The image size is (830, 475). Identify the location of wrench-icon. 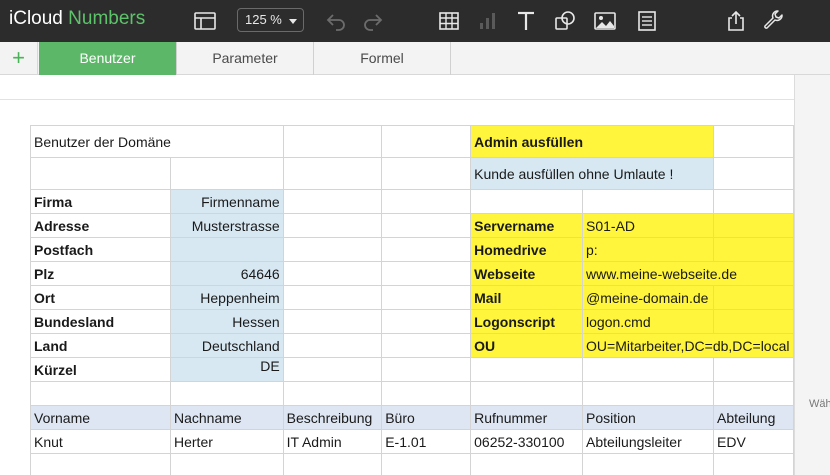
(774, 21).